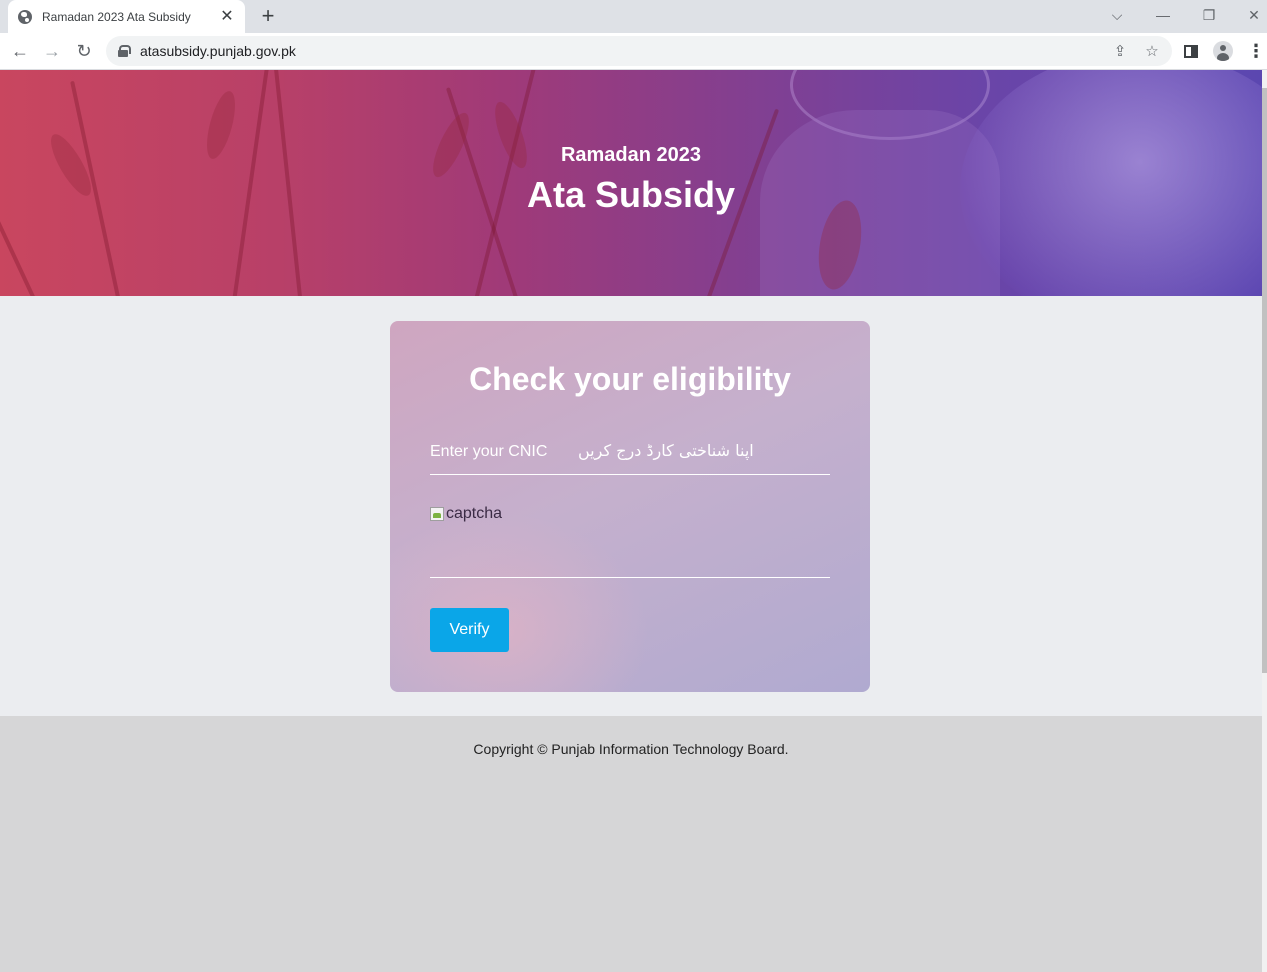  Describe the element at coordinates (469, 630) in the screenshot. I see `verify-button: Verify` at that location.